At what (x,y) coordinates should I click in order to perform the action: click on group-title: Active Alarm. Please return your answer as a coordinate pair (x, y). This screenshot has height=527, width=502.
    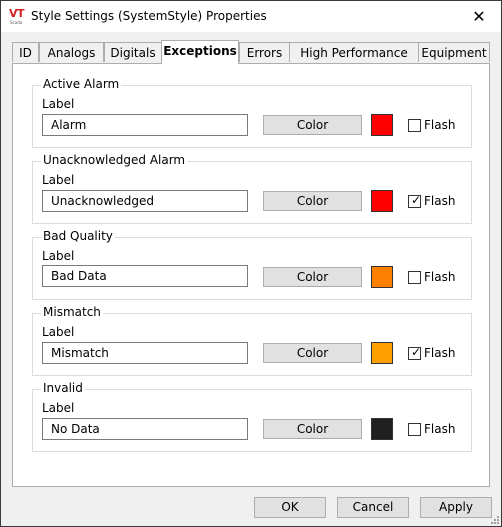
    Looking at the image, I should click on (81, 84).